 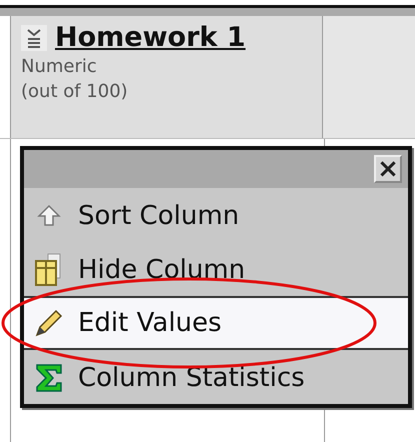 I want to click on close-button: ×, so click(x=388, y=169).